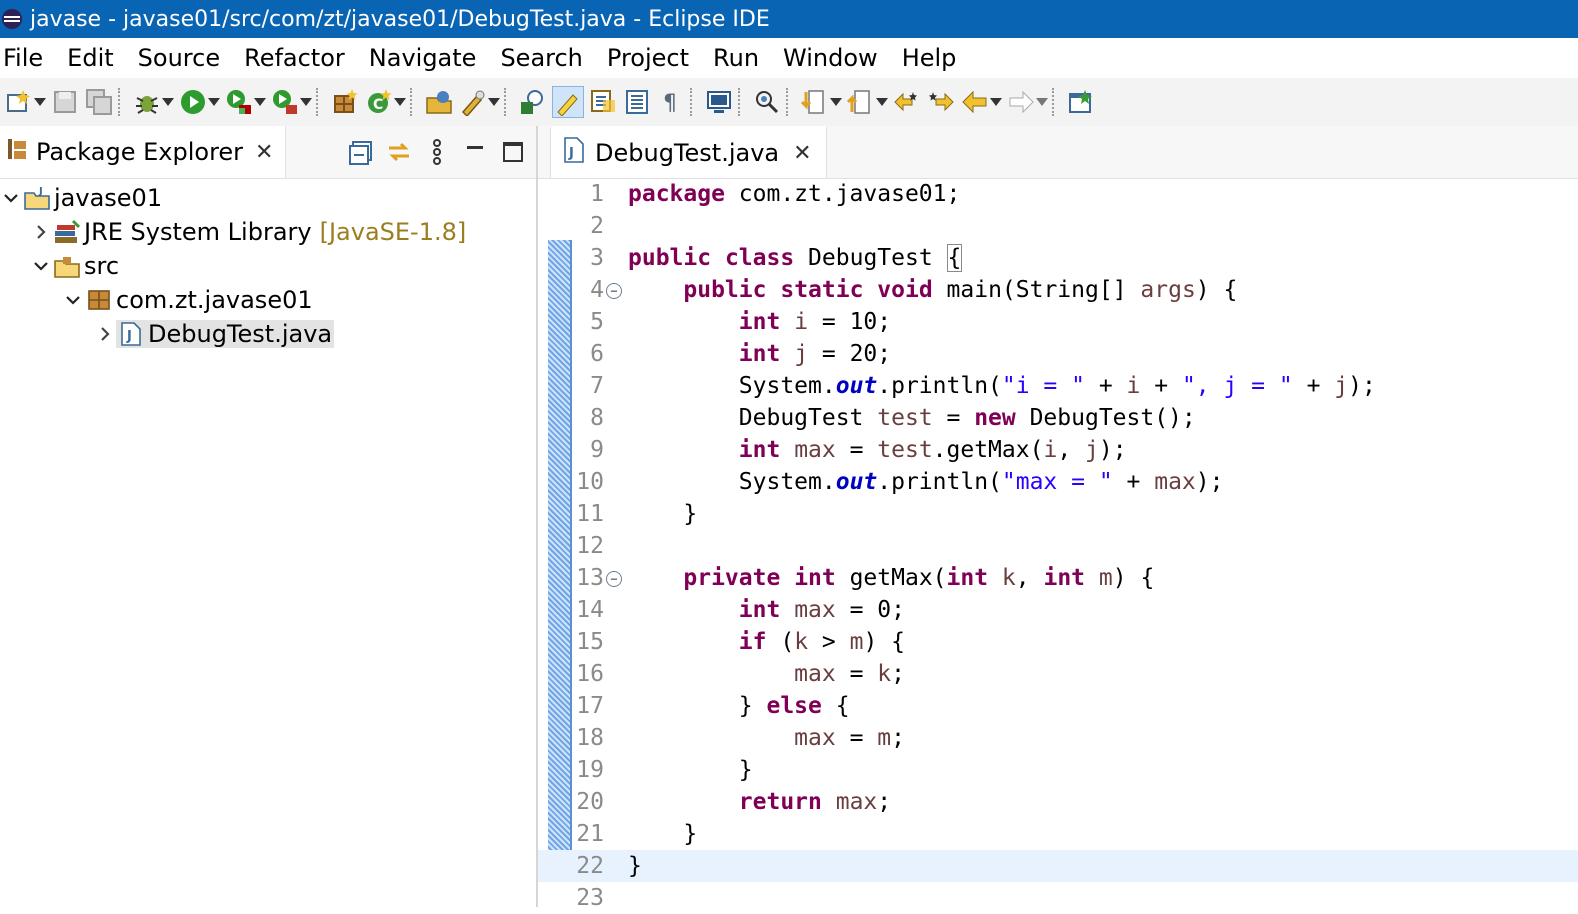 Image resolution: width=1578 pixels, height=914 pixels. I want to click on new-java-class-icon: C, so click(379, 102).